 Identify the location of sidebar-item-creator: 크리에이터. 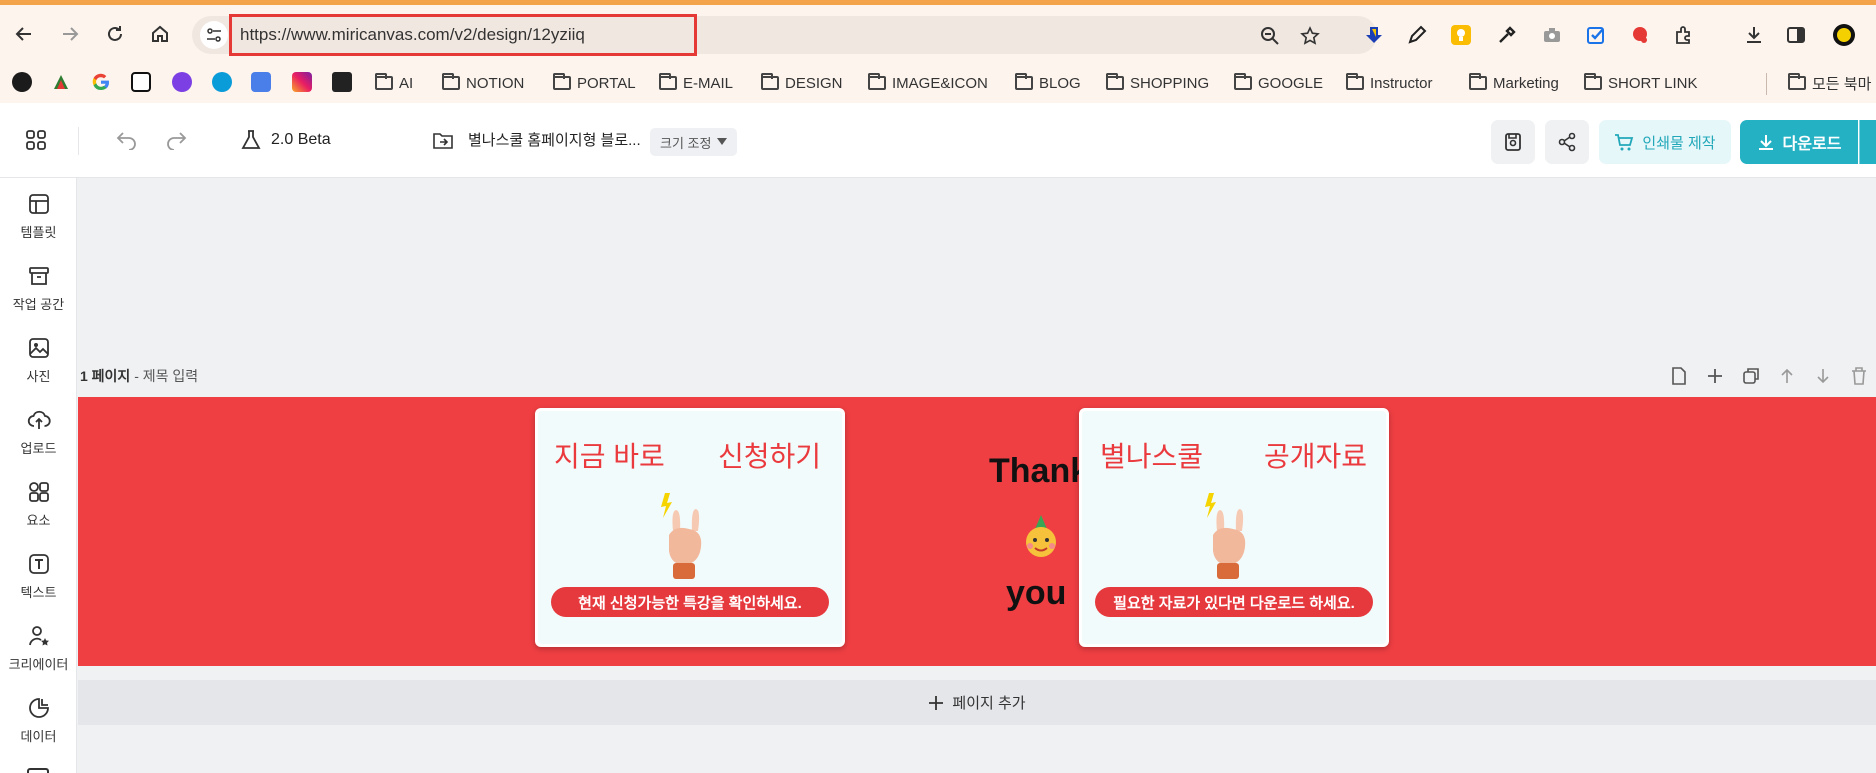
(38, 648).